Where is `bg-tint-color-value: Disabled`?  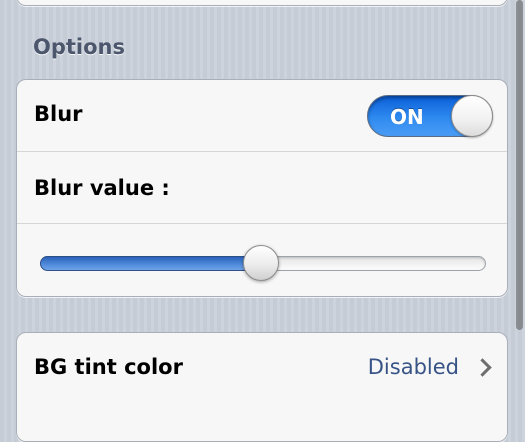
bg-tint-color-value: Disabled is located at coordinates (413, 367).